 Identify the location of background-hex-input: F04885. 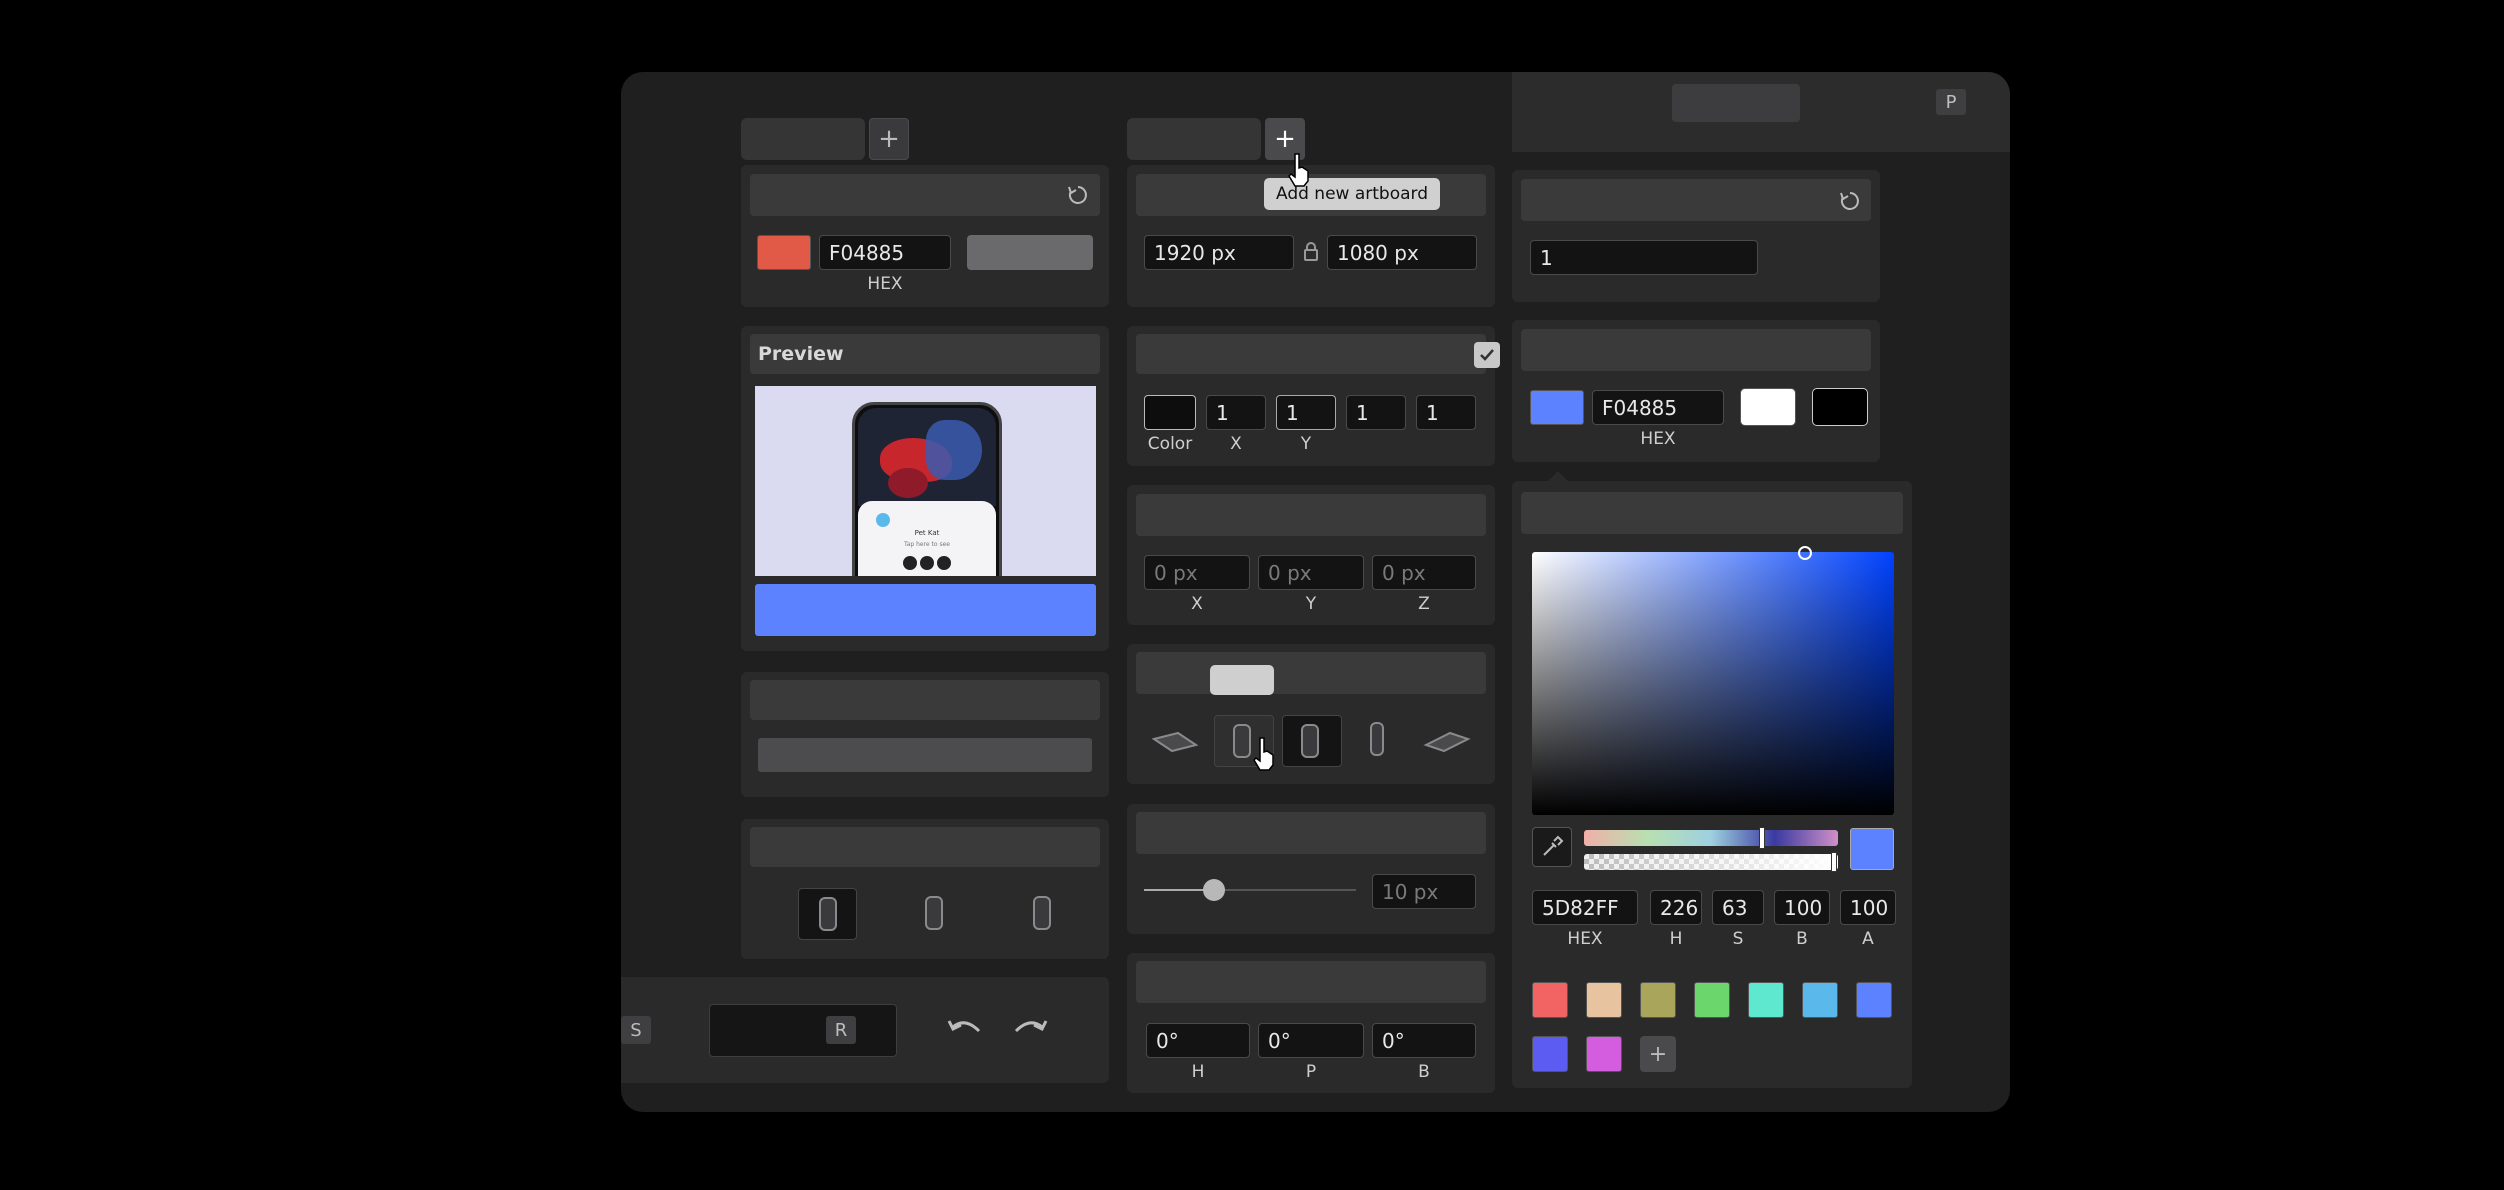
(885, 252).